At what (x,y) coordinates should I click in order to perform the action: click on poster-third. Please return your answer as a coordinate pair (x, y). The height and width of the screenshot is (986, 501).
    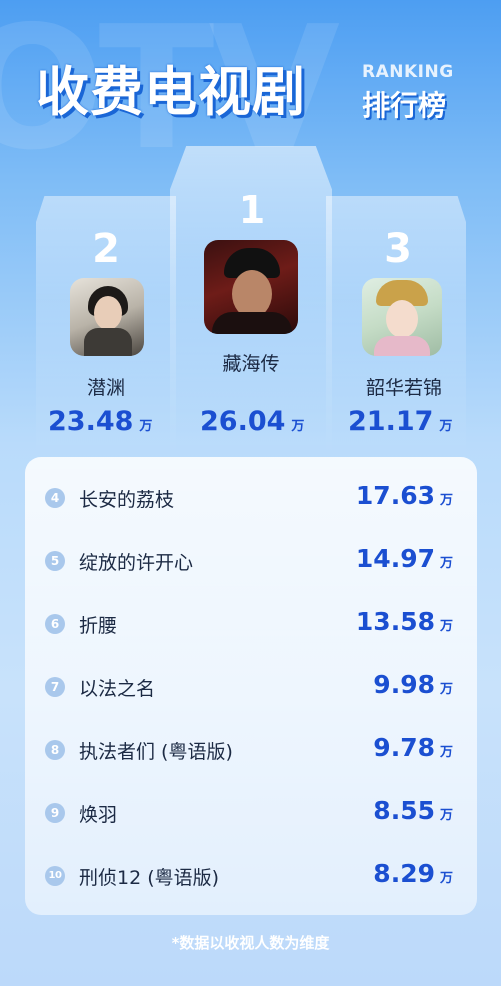
    Looking at the image, I should click on (402, 317).